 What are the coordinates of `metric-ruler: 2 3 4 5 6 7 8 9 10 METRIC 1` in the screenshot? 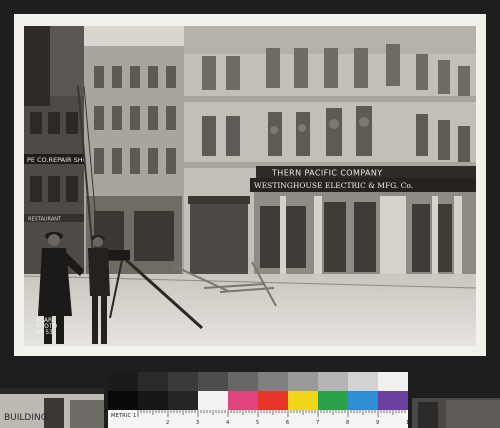 It's located at (258, 419).